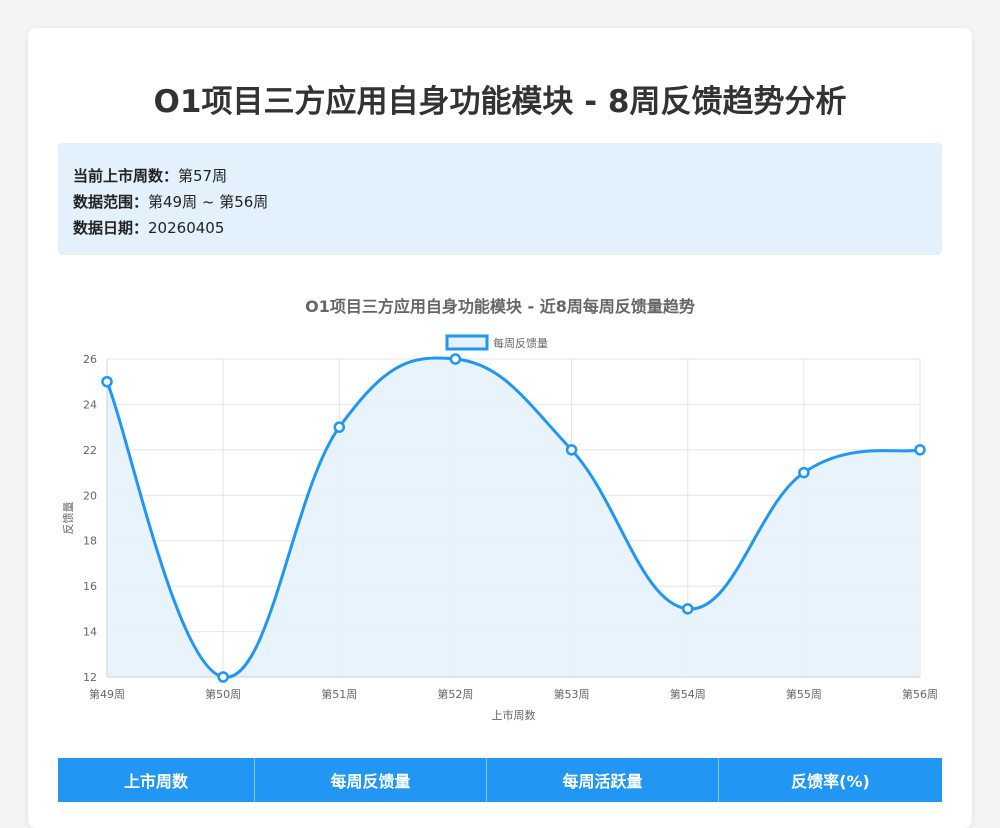 This screenshot has width=1000, height=828. Describe the element at coordinates (90, 677) in the screenshot. I see `y-tick-label: 12` at that location.